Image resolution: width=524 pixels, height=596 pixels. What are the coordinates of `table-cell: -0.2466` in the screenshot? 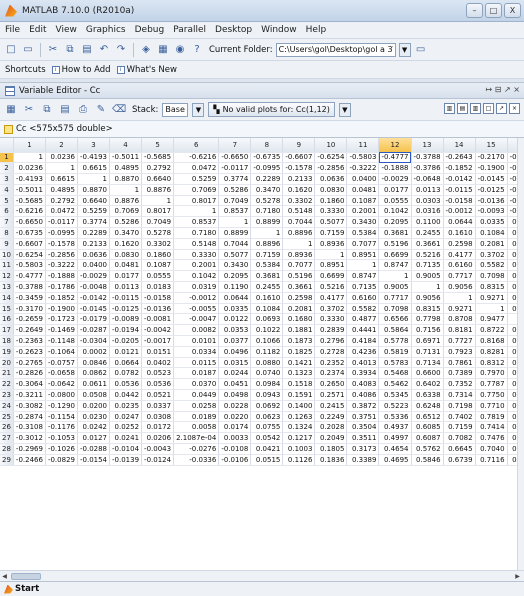 It's located at (29, 460).